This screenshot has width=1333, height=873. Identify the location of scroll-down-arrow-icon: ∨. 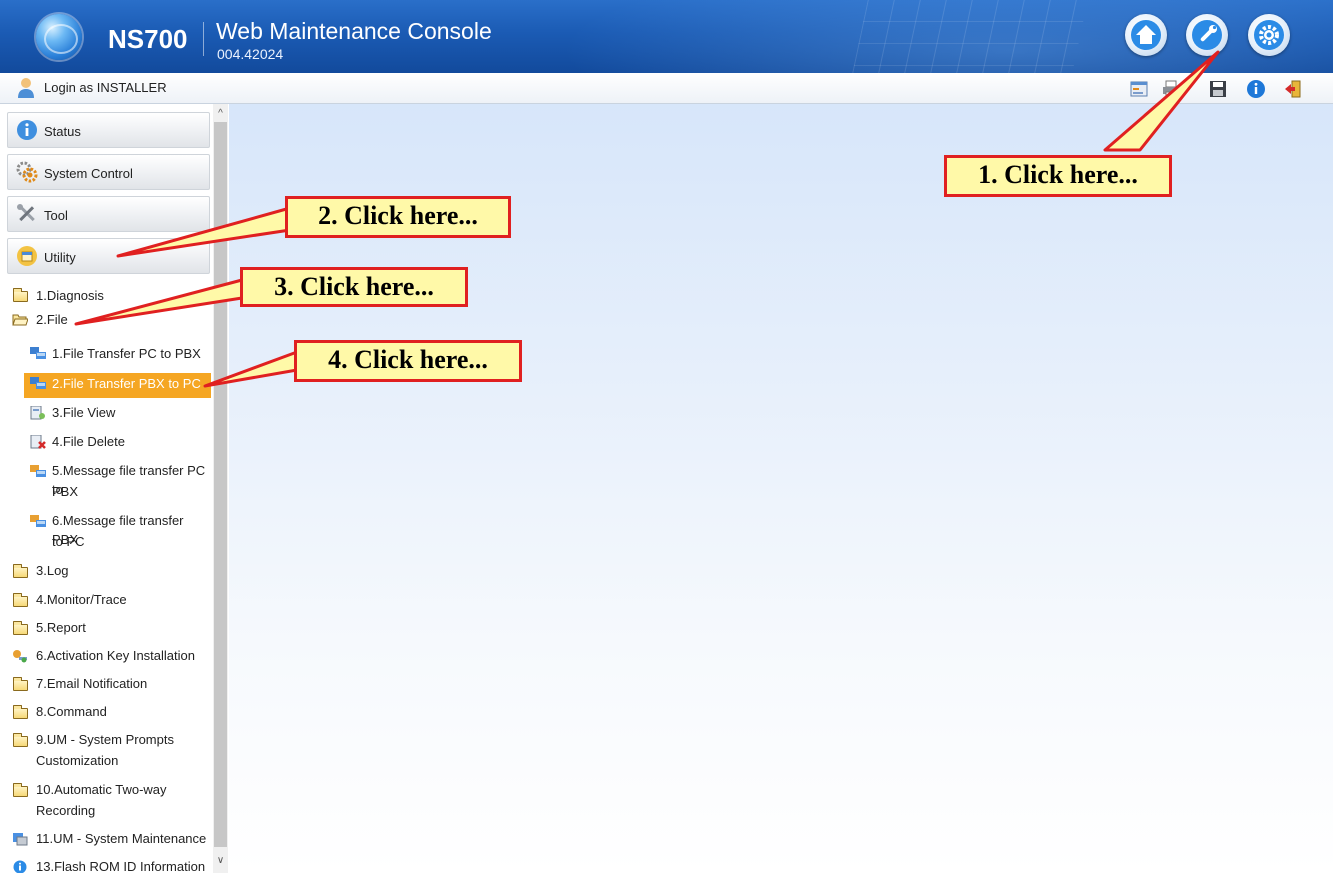
(220, 861).